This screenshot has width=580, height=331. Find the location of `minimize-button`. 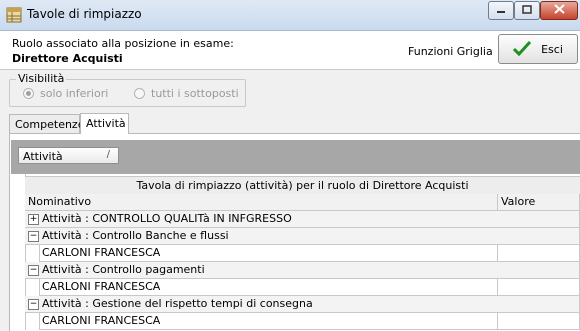

minimize-button is located at coordinates (501, 10).